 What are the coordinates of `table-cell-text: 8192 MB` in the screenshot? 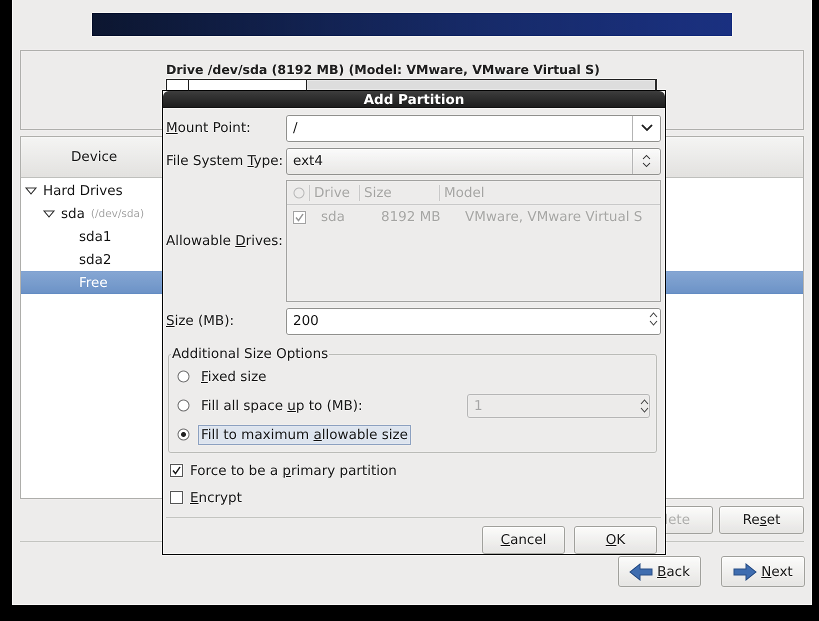 It's located at (411, 217).